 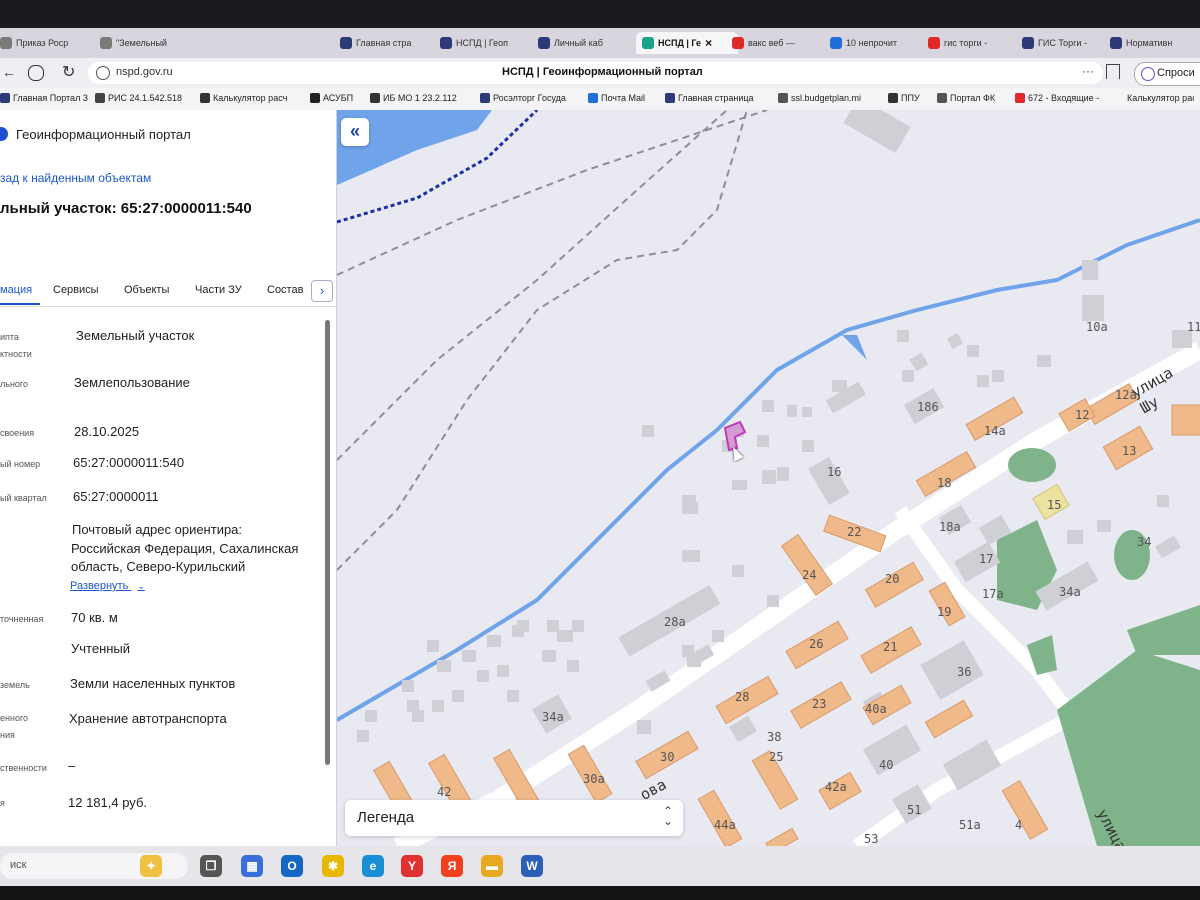 What do you see at coordinates (292, 866) in the screenshot?
I see `outlook-app-icon: O` at bounding box center [292, 866].